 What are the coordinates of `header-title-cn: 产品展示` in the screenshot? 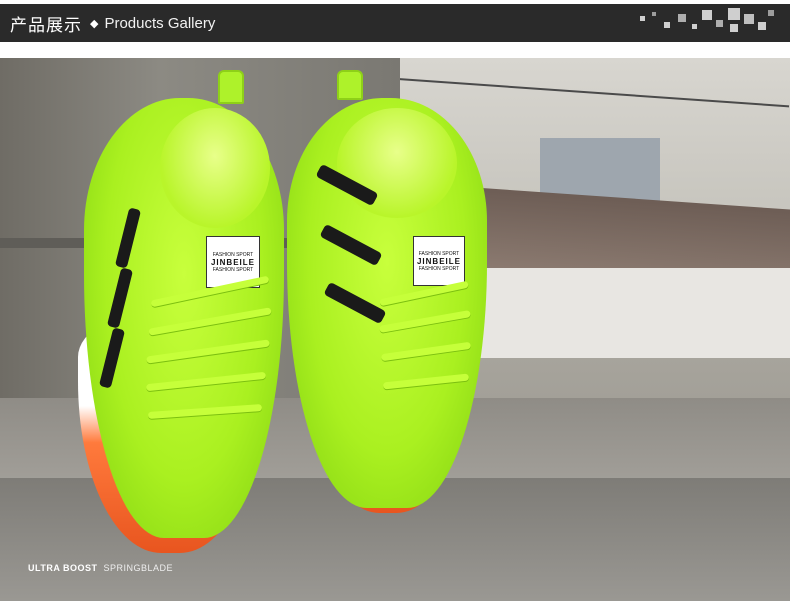 It's located at (46, 25).